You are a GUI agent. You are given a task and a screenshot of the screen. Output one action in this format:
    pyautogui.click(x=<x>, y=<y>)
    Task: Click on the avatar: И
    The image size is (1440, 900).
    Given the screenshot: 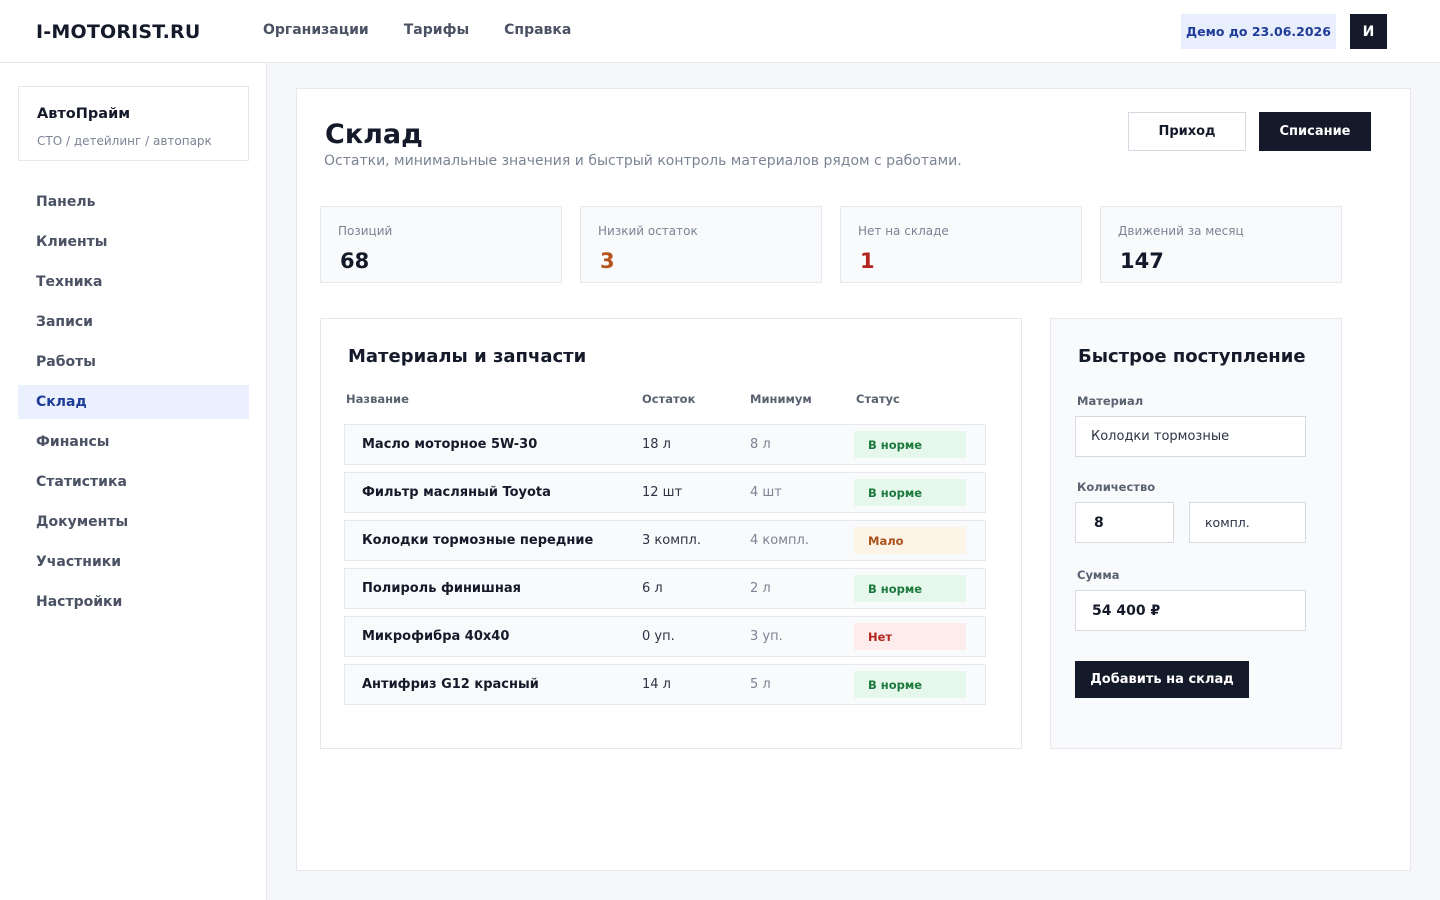 What is the action you would take?
    pyautogui.click(x=1368, y=31)
    